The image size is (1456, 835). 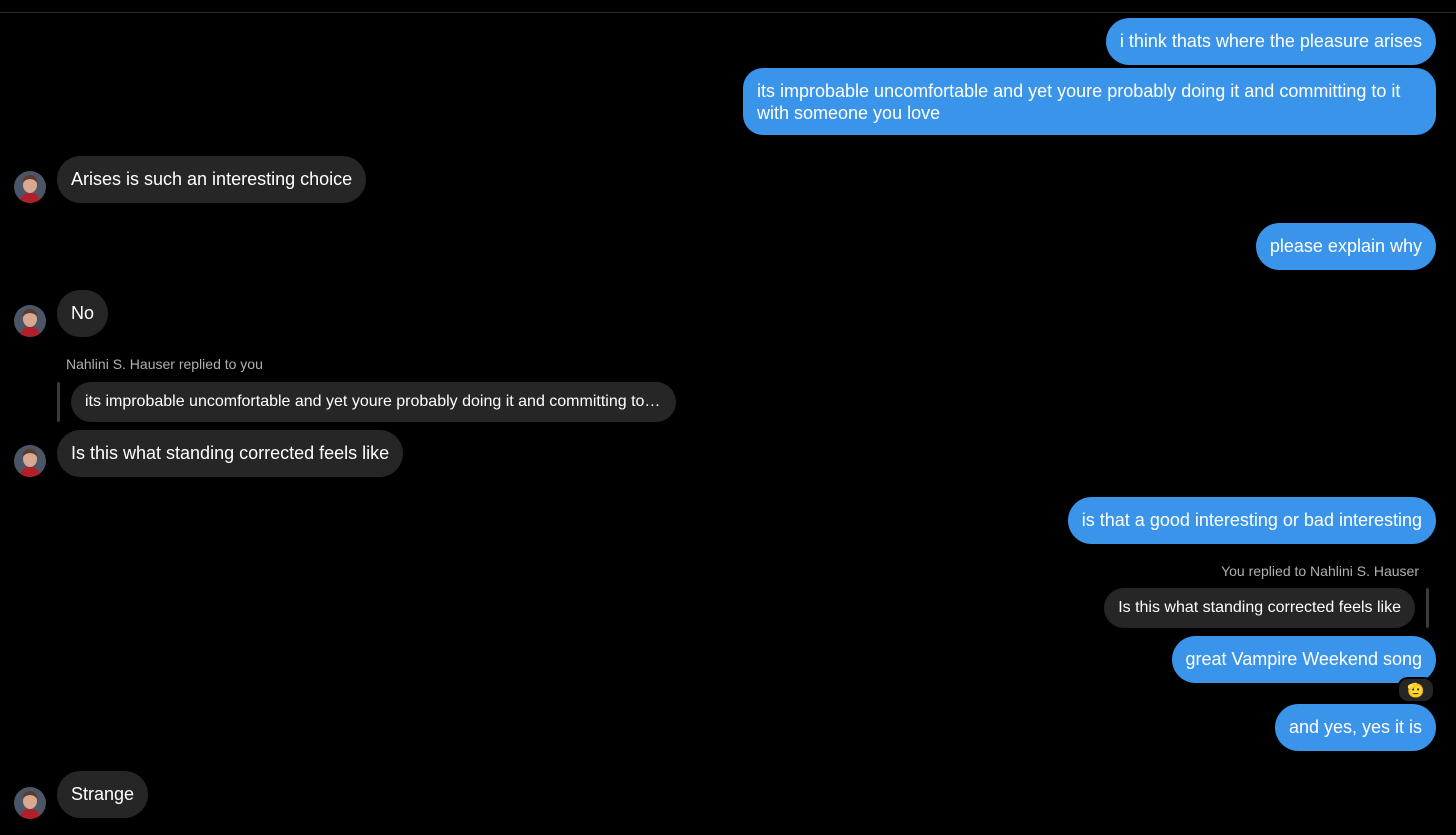 I want to click on outgoing-message: please explain why, so click(x=1345, y=246).